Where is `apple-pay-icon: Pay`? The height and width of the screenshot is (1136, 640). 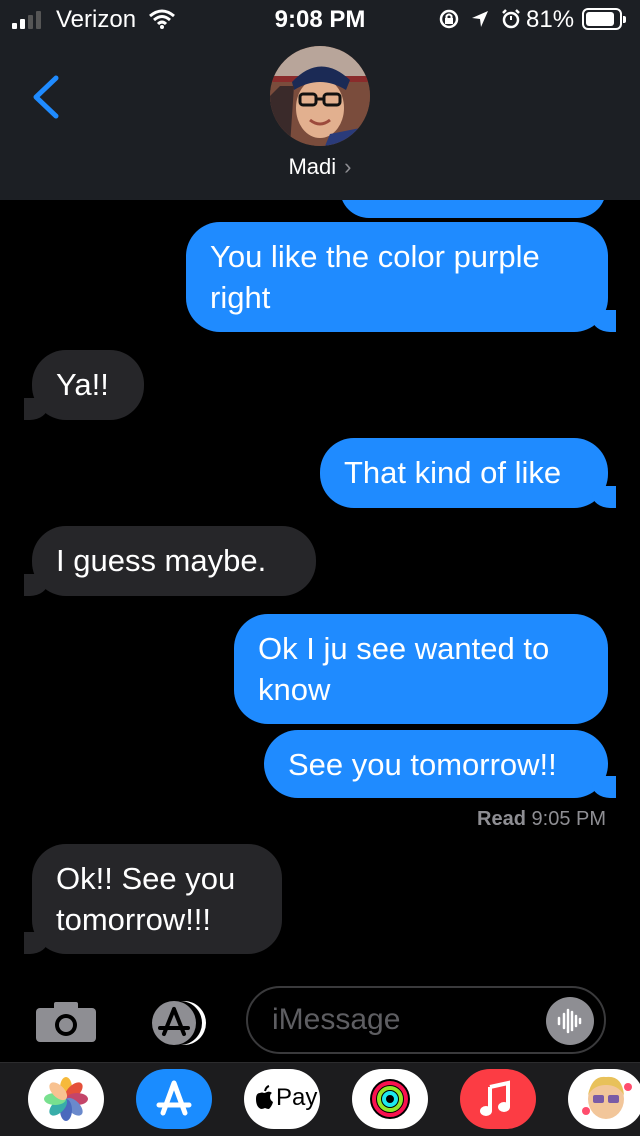
apple-pay-icon: Pay is located at coordinates (282, 1099).